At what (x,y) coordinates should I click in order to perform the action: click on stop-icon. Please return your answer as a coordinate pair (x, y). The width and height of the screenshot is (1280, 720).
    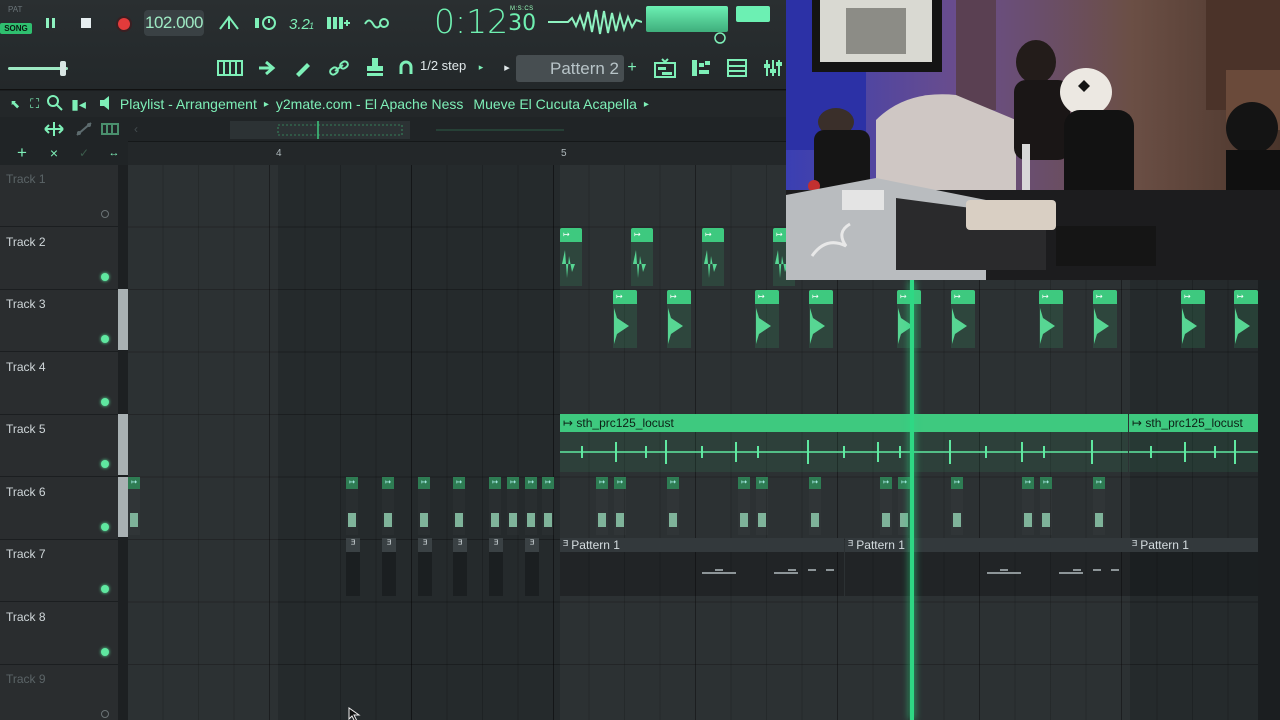
    Looking at the image, I should click on (86, 23).